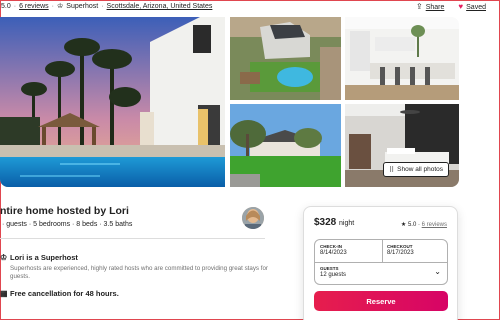  Describe the element at coordinates (253, 218) in the screenshot. I see `host-avatar` at that location.